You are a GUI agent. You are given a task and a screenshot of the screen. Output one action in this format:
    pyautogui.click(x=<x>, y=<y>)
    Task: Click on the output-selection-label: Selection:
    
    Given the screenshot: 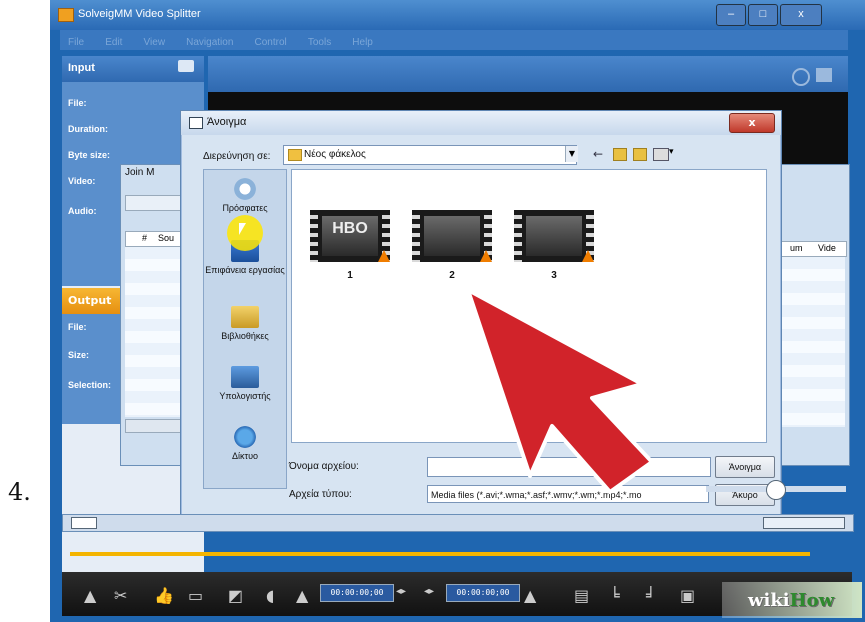 What is the action you would take?
    pyautogui.click(x=90, y=385)
    